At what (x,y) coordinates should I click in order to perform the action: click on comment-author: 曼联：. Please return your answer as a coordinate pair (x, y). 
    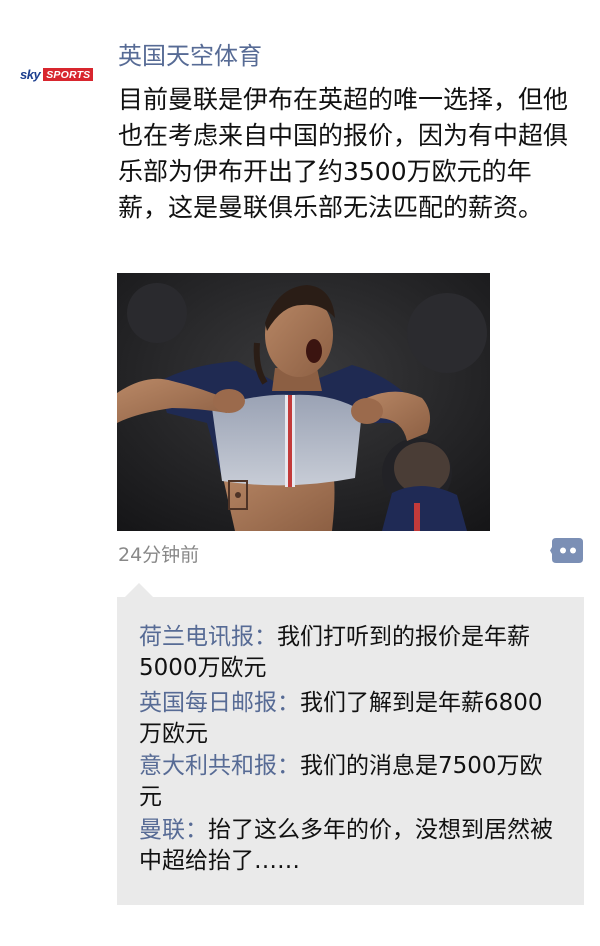
    Looking at the image, I should click on (173, 830).